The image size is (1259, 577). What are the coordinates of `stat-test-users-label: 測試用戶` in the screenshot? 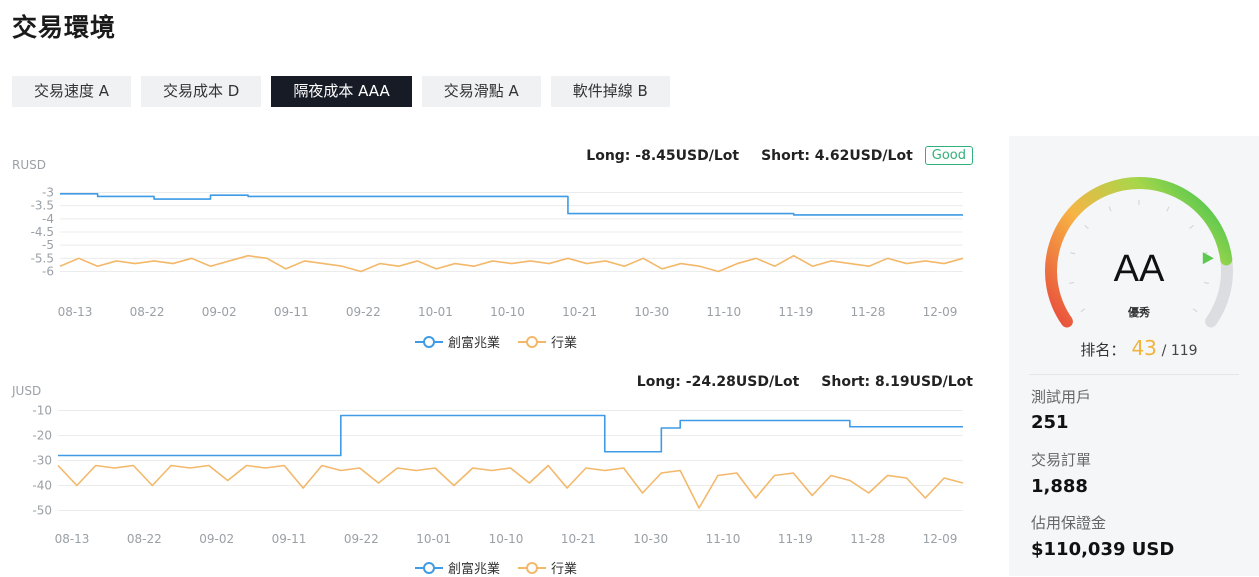 It's located at (1061, 397).